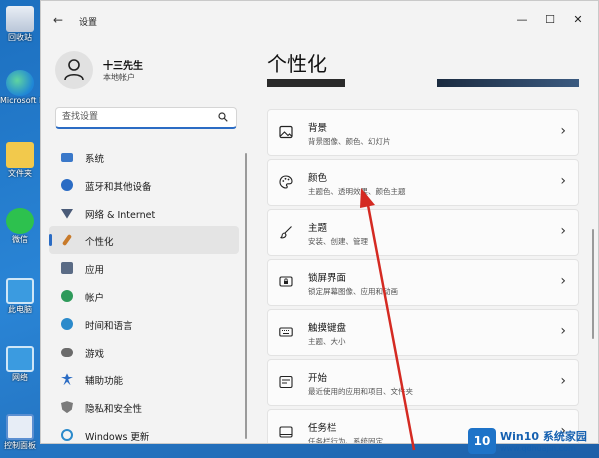 This screenshot has height=458, width=599. I want to click on watermark-title: Win10 系统家园, so click(543, 436).